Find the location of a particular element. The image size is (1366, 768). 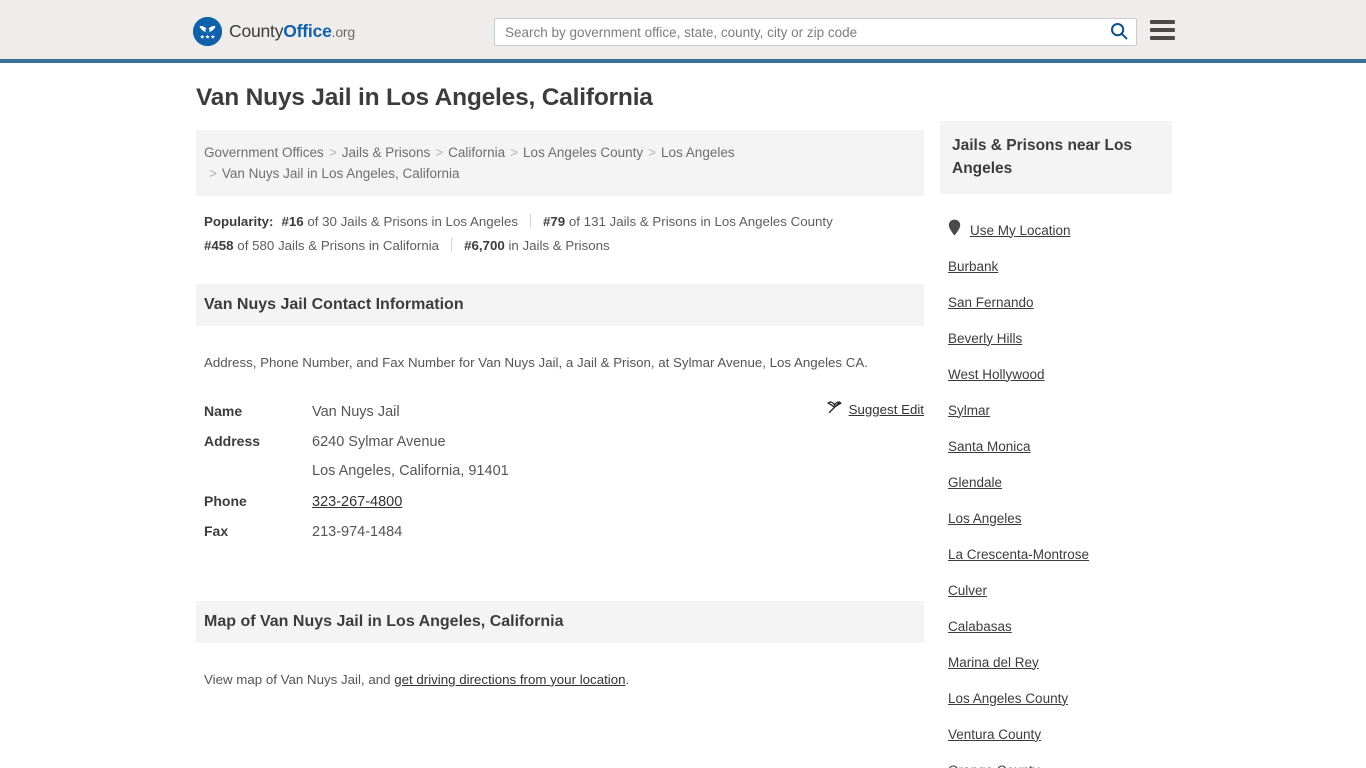

sidebar-item-los-angeles-county: Los Angeles County is located at coordinates (1060, 698).